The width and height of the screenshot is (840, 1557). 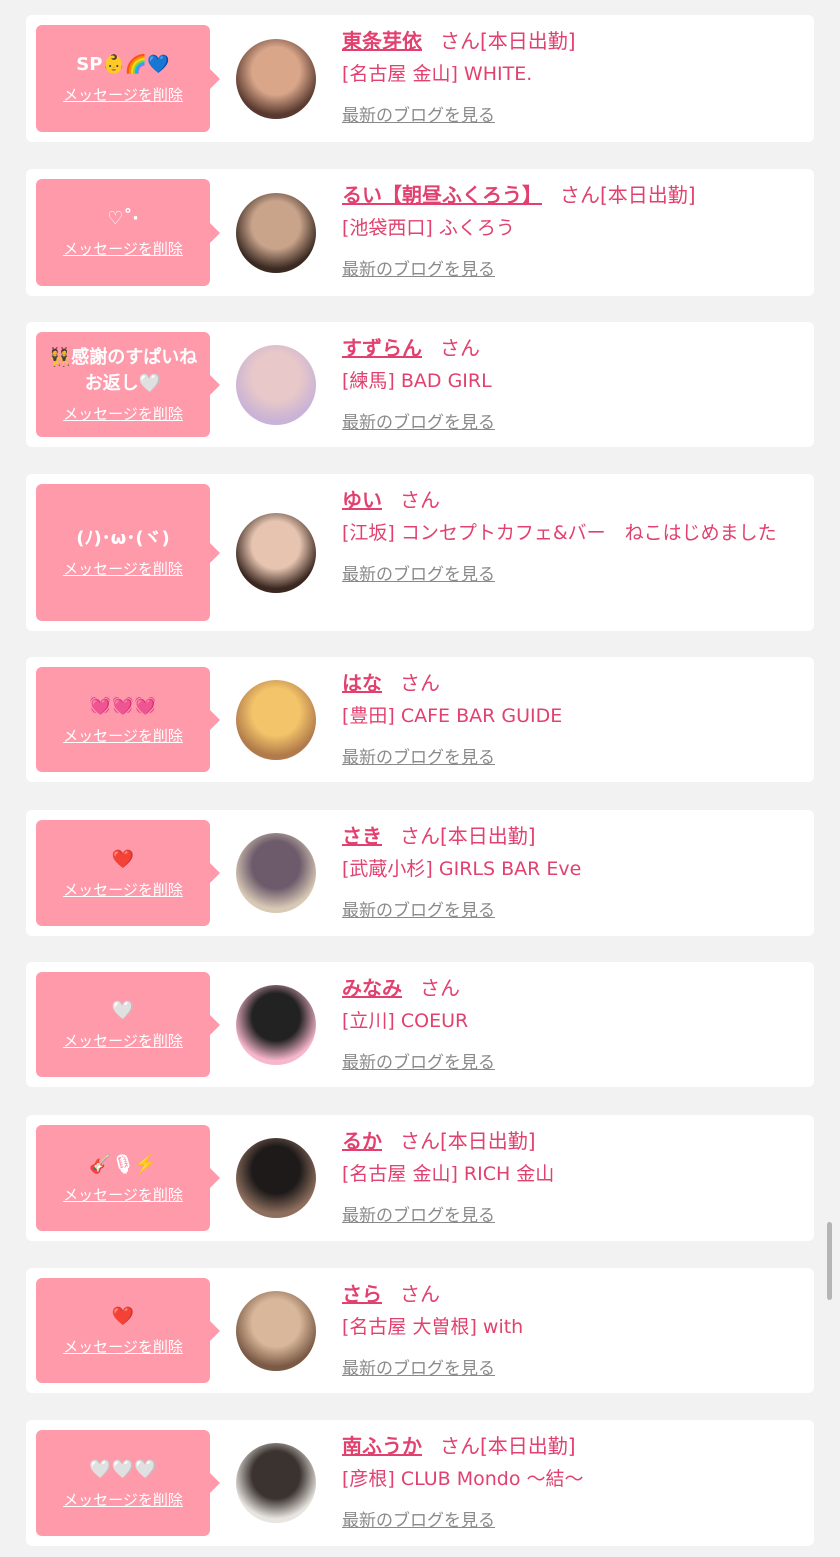 What do you see at coordinates (452, 716) in the screenshot?
I see `shop-label: [豊田] CAFE BAR GUIDE` at bounding box center [452, 716].